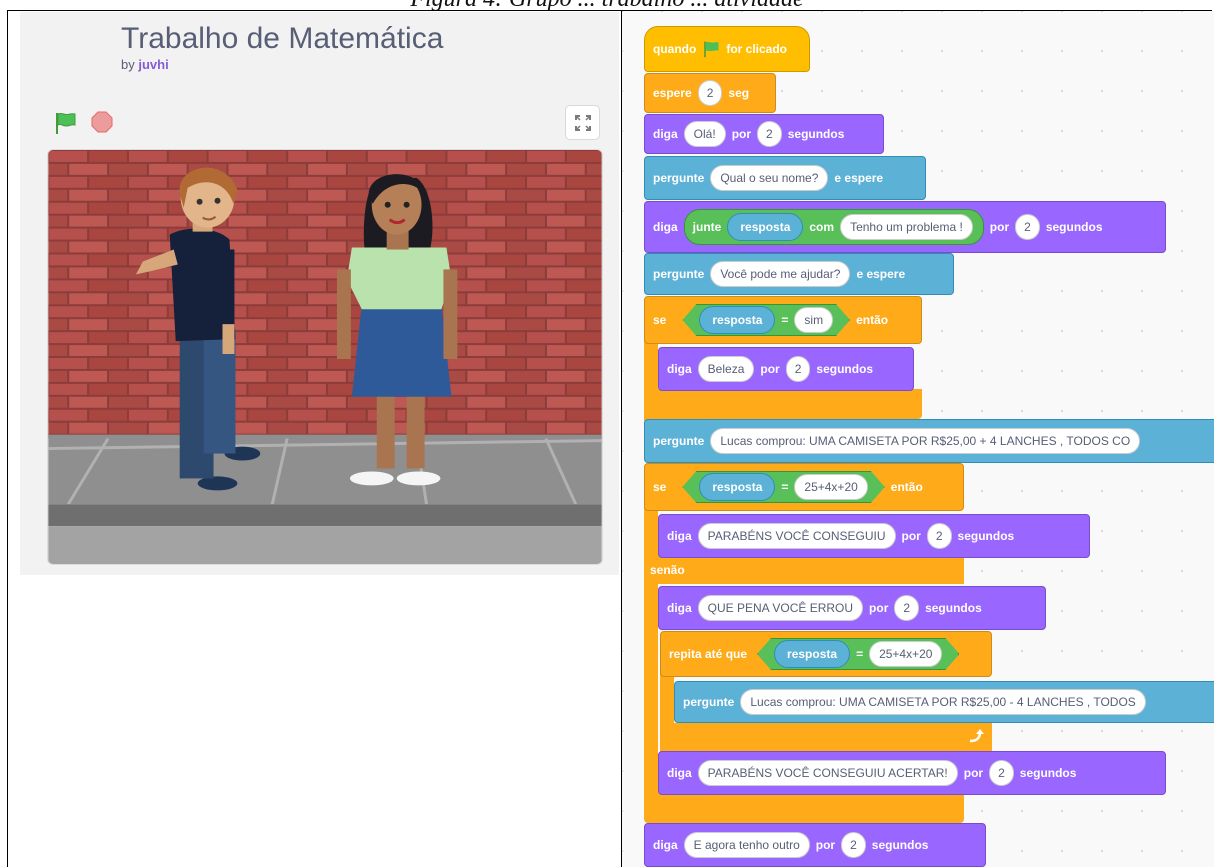 The width and height of the screenshot is (1214, 867). What do you see at coordinates (679, 441) in the screenshot?
I see `b9-label: pergunte` at bounding box center [679, 441].